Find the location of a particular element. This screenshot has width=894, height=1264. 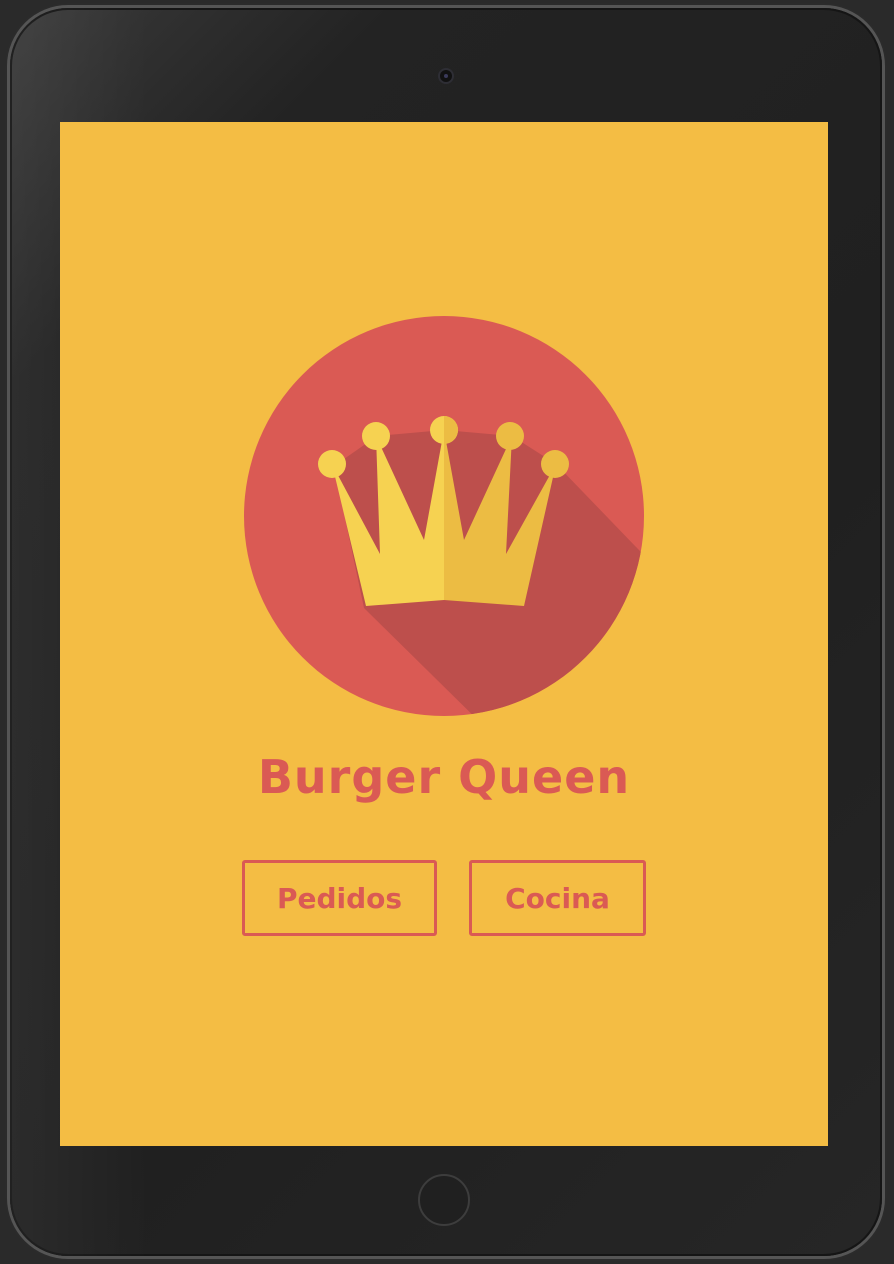

cocina-button: Cocina is located at coordinates (557, 898).